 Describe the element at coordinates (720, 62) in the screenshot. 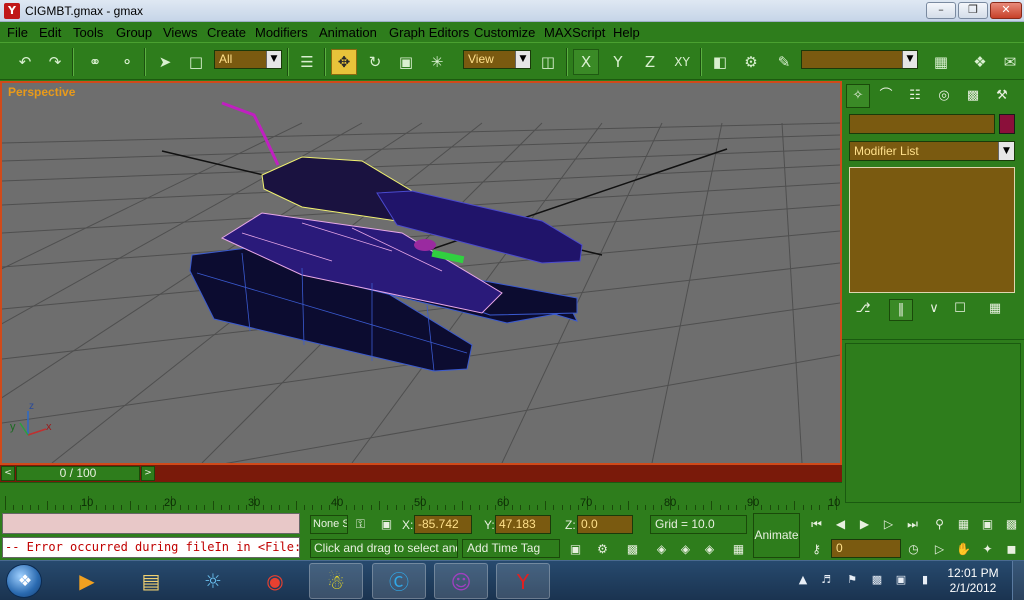

I see `mirror-icon: ◧` at that location.